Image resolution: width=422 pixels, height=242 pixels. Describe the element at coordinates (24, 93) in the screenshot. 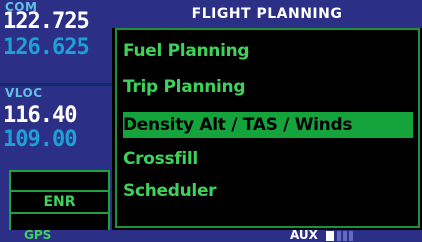

I see `vloc-label: VLOC` at that location.